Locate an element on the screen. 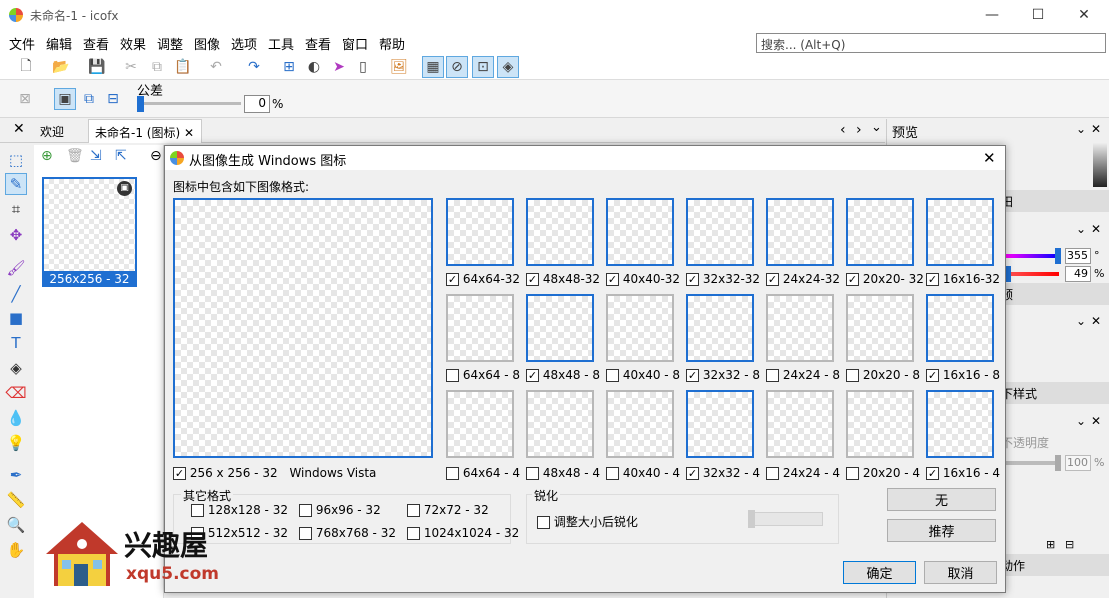 This screenshot has height=598, width=1109. cancel-button: 取消 is located at coordinates (960, 572).